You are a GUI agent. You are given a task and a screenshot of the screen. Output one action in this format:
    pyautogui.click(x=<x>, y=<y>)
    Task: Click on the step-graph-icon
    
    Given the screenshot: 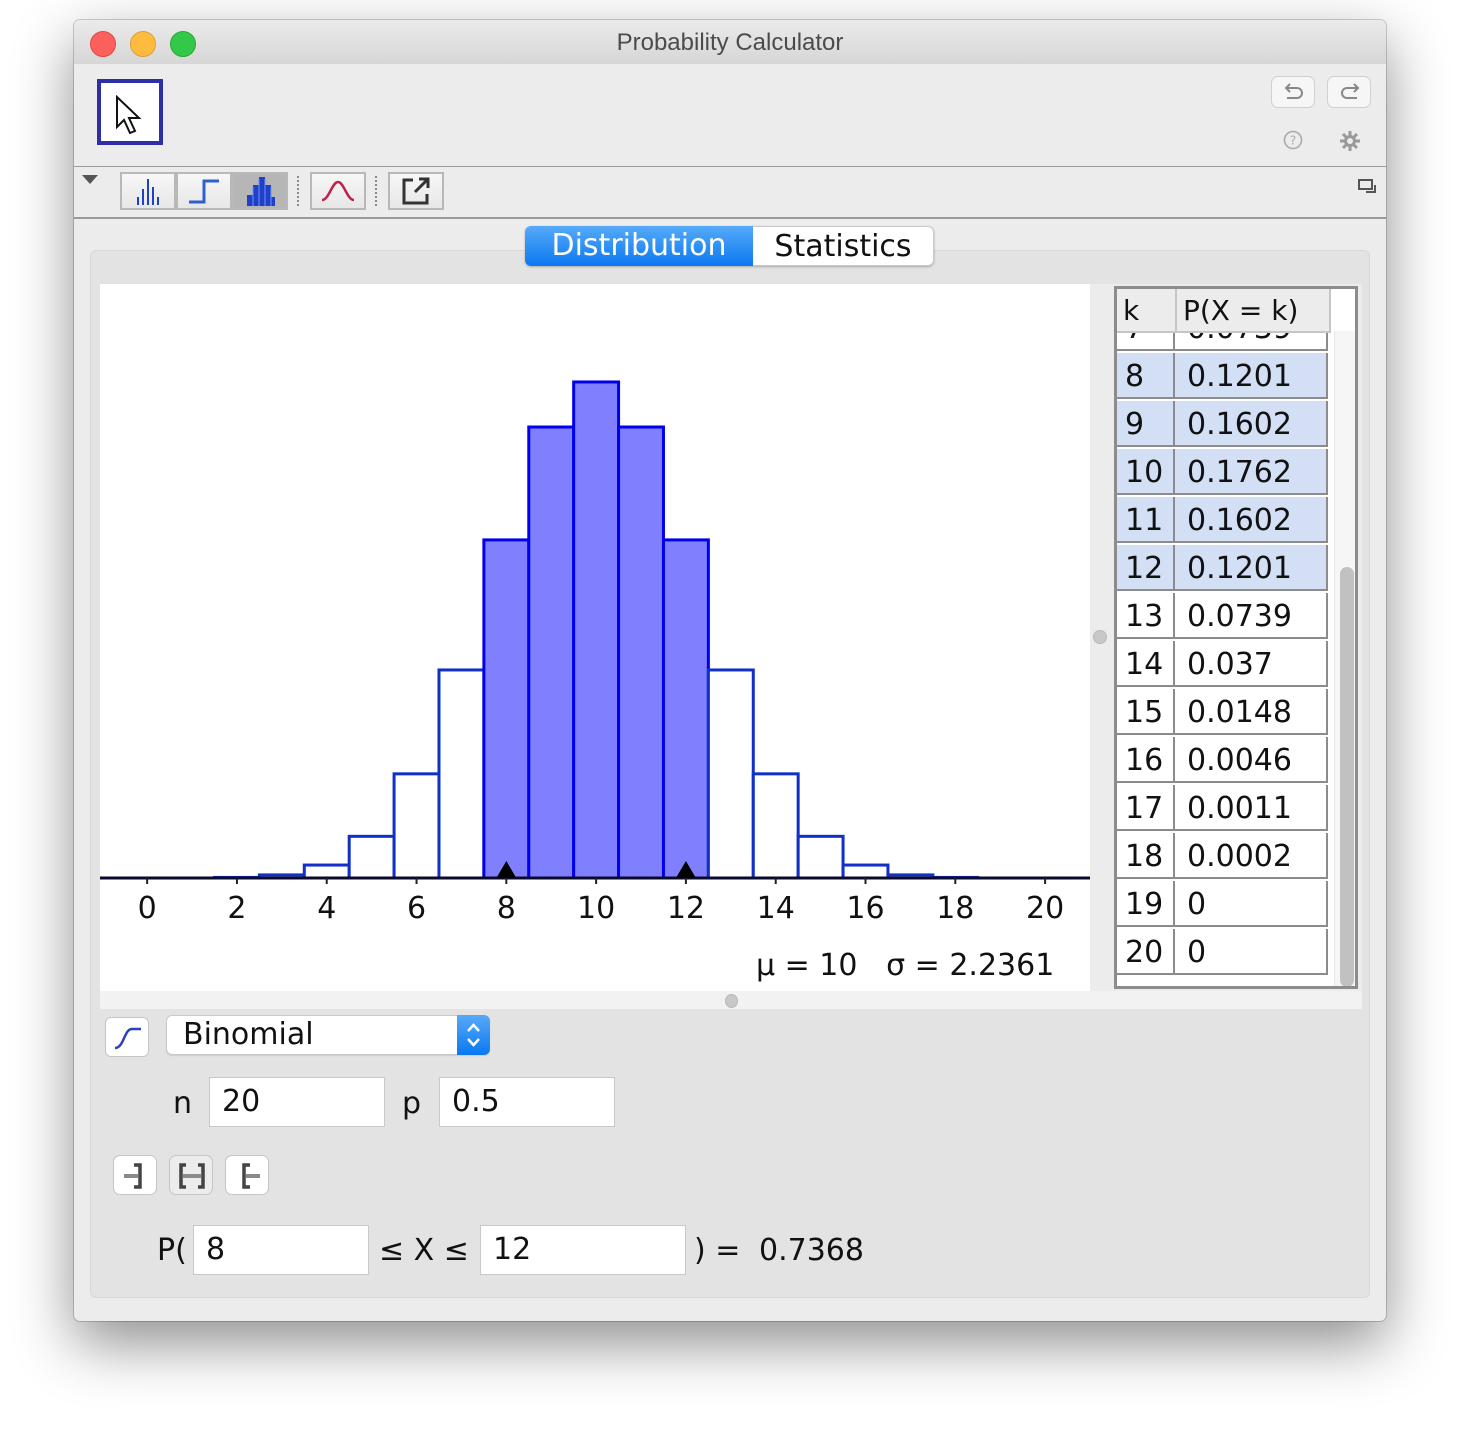 What is the action you would take?
    pyautogui.click(x=204, y=191)
    